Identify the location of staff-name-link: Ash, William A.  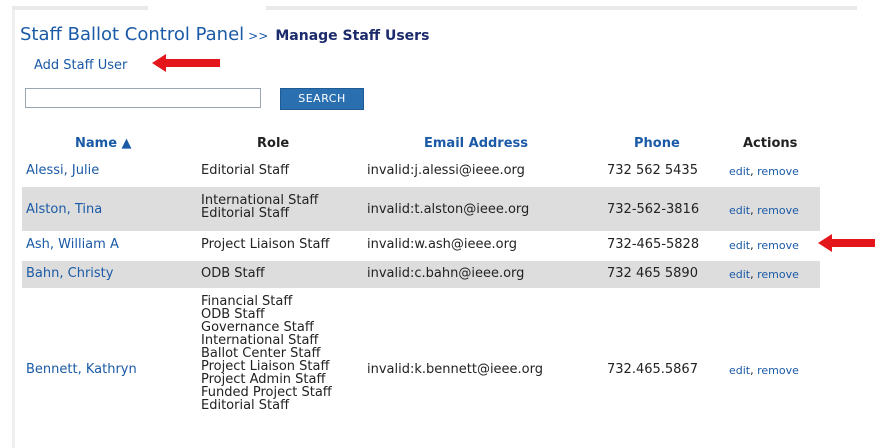
(72, 244).